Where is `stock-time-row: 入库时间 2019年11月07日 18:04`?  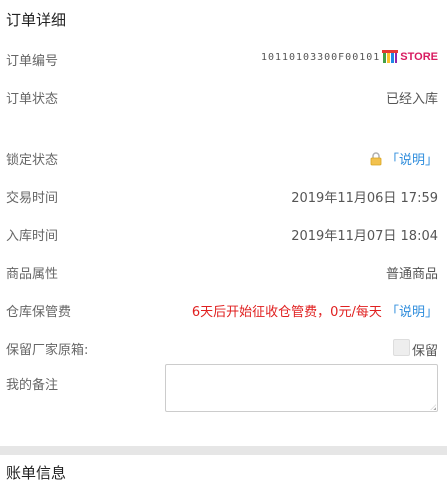
stock-time-row: 入库时间 2019年11月07日 18:04 is located at coordinates (223, 234).